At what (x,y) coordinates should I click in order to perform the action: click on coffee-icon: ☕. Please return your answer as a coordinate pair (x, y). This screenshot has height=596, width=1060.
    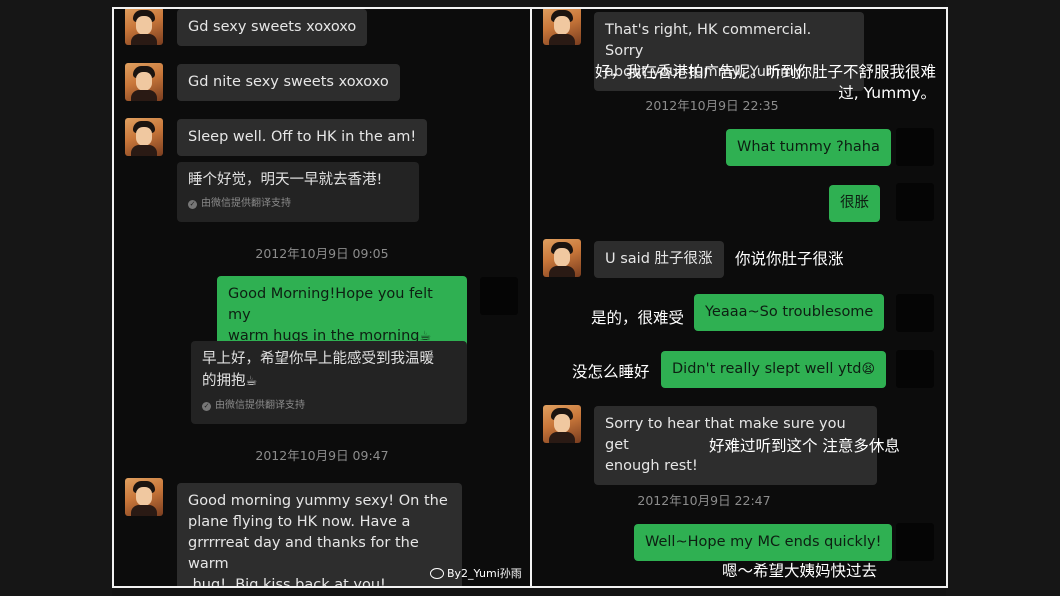
    Looking at the image, I should click on (251, 381).